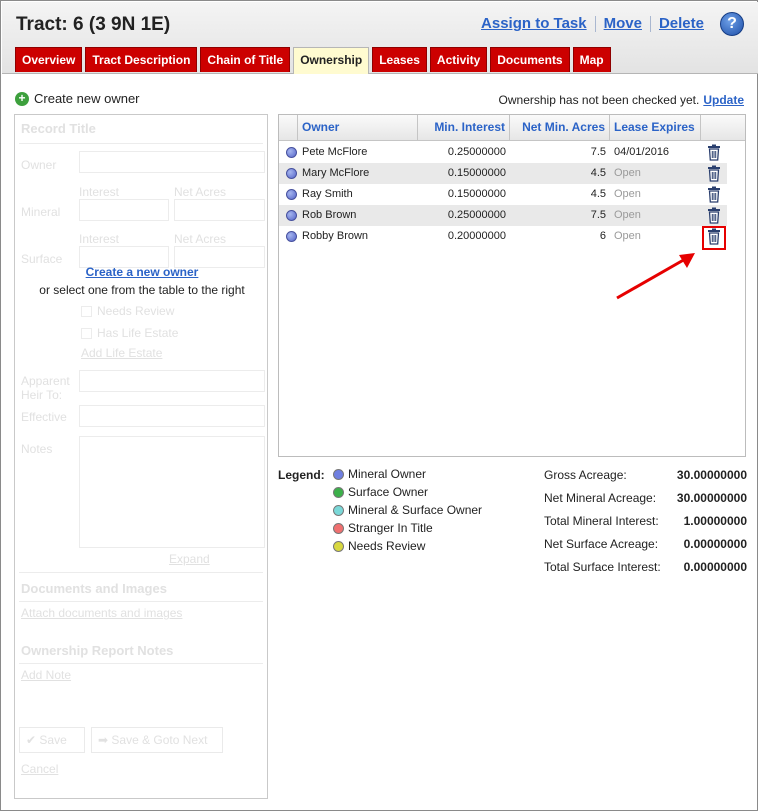 The image size is (758, 811). Describe the element at coordinates (288, 128) in the screenshot. I see `header-spacer` at that location.